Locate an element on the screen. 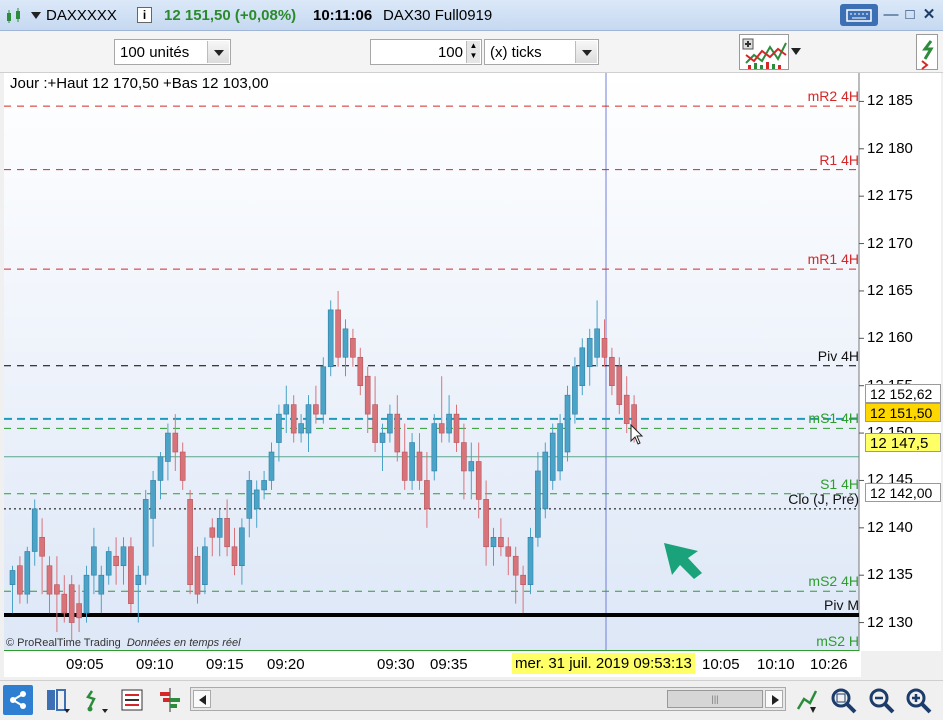 The image size is (943, 720). stepper-icon: ▲ ▼ is located at coordinates (473, 52).